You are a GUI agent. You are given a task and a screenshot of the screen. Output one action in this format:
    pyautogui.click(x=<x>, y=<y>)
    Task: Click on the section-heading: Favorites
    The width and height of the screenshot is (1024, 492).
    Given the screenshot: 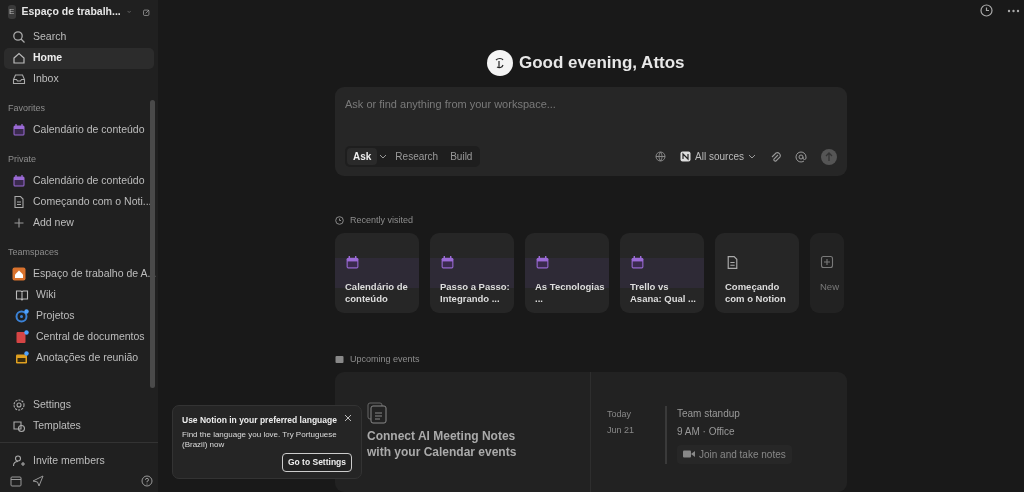 What is the action you would take?
    pyautogui.click(x=26, y=108)
    